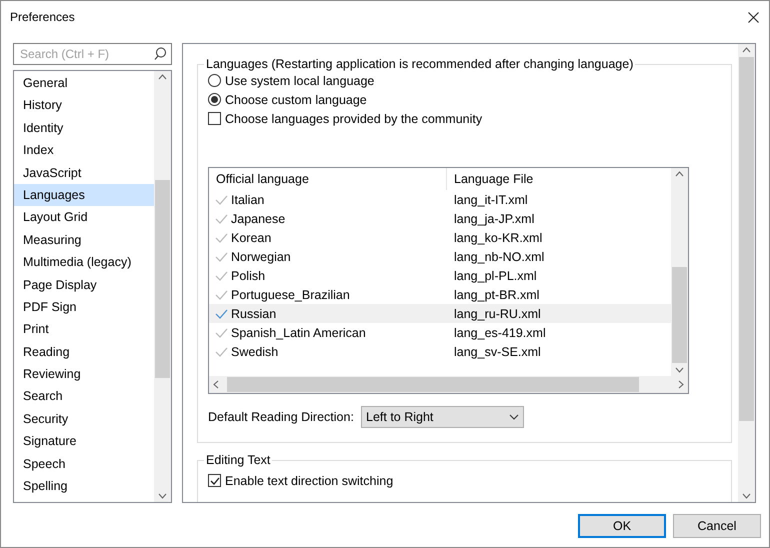 The height and width of the screenshot is (548, 770). I want to click on option-label: Choose custom language, so click(296, 99).